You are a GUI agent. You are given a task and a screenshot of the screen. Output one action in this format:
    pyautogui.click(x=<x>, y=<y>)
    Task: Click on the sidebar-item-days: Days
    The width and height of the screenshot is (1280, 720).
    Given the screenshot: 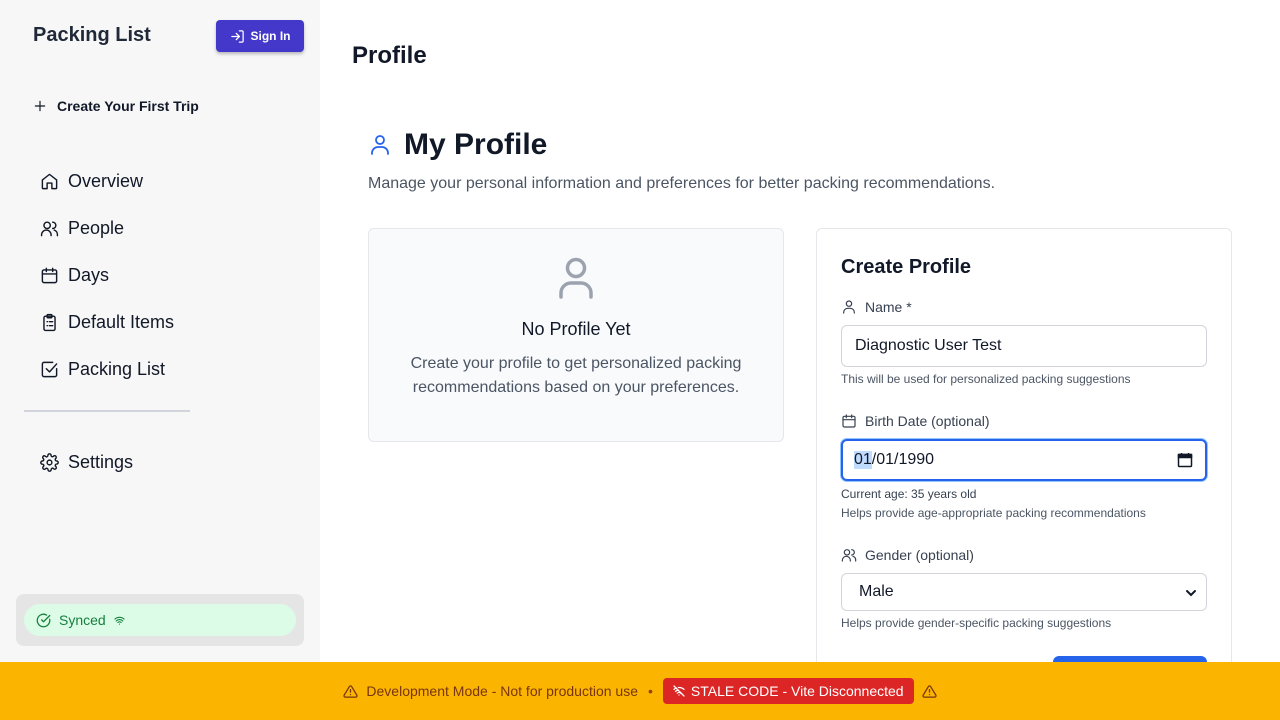 What is the action you would take?
    pyautogui.click(x=107, y=275)
    